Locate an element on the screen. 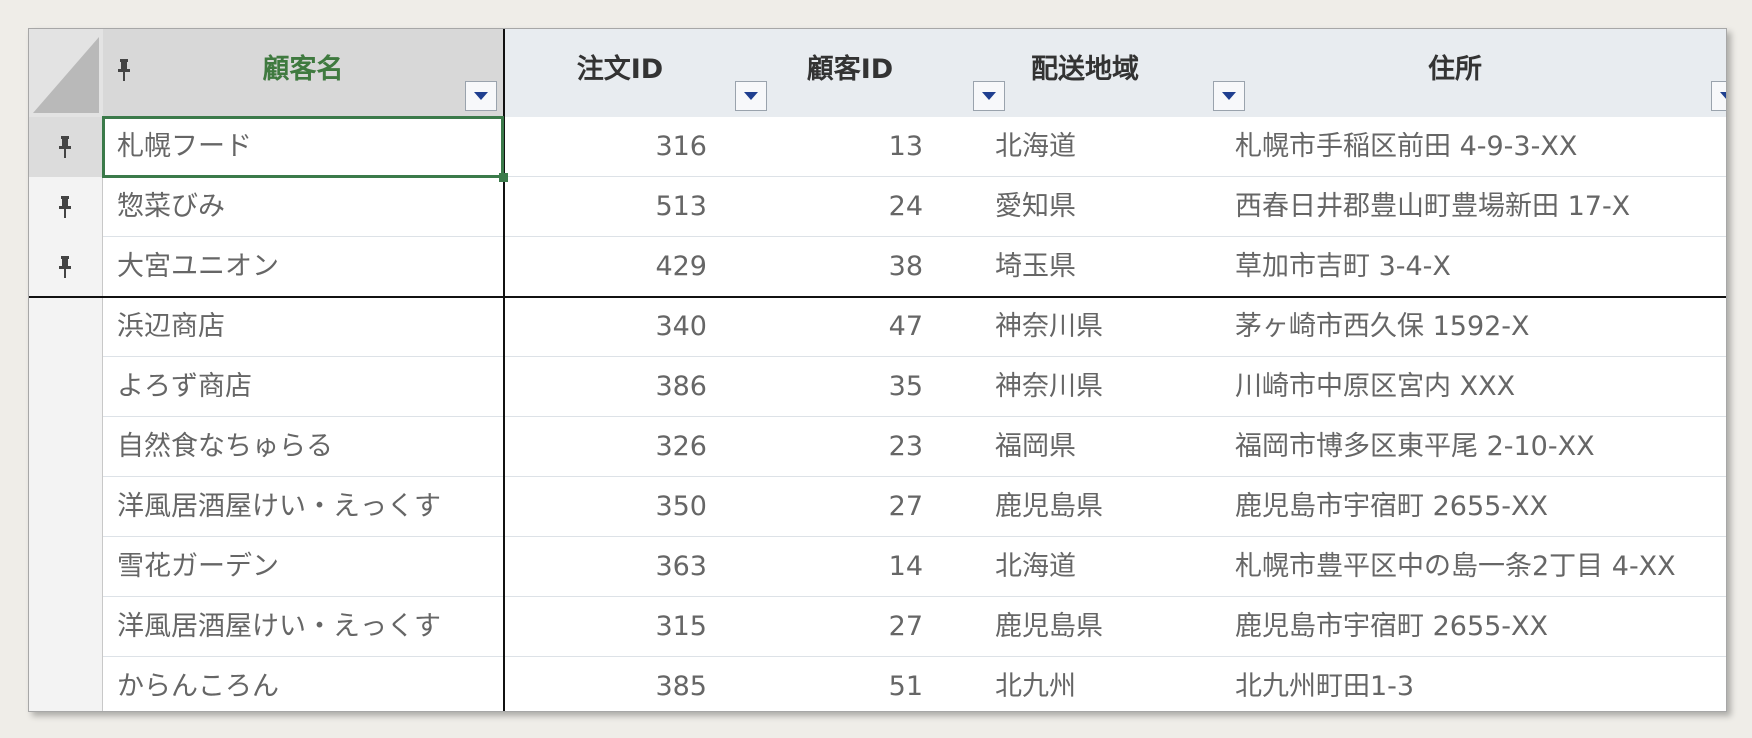  table-row: 浜辺商店 340 47 神奈川県 茅ヶ崎市西久保 1592-X is located at coordinates (877, 327).